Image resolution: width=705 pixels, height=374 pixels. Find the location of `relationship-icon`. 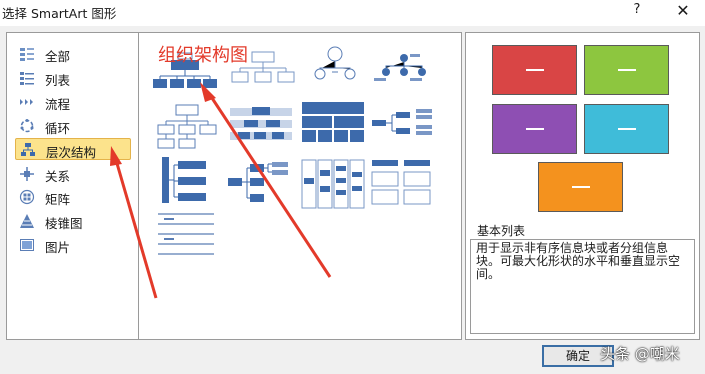

relationship-icon is located at coordinates (27, 174).